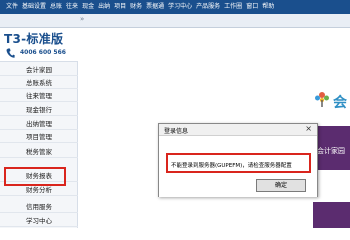 The height and width of the screenshot is (240, 350). I want to click on dialog-title: 登录信息, so click(176, 131).